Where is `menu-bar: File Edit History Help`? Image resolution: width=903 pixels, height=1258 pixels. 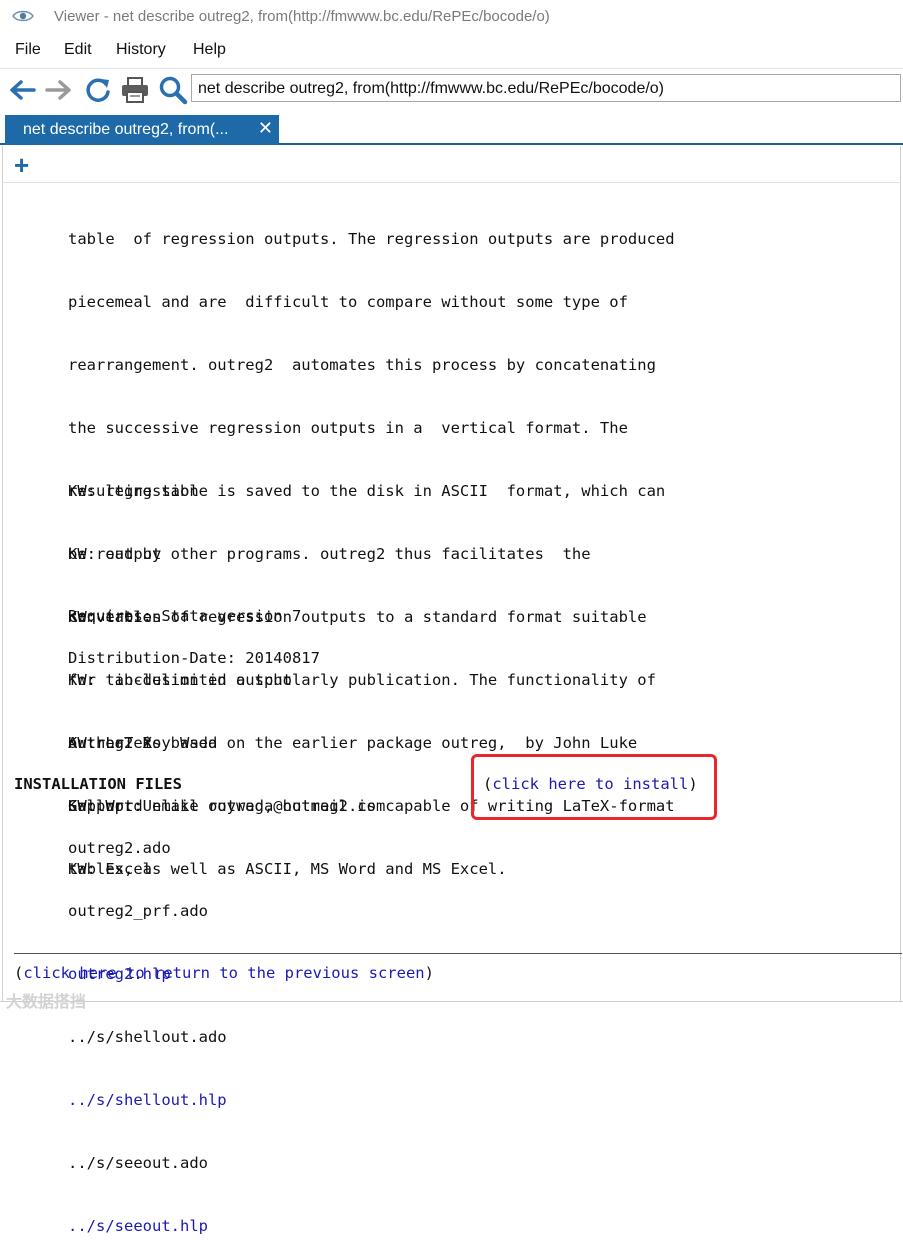 menu-bar: File Edit History Help is located at coordinates (451, 51).